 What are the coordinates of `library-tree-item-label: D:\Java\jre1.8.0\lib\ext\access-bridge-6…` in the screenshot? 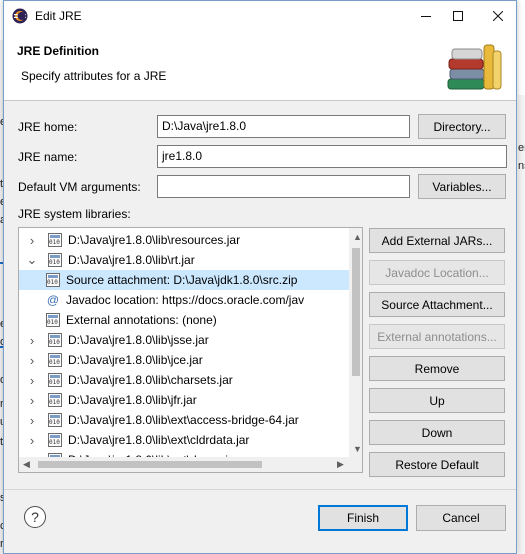 It's located at (183, 420).